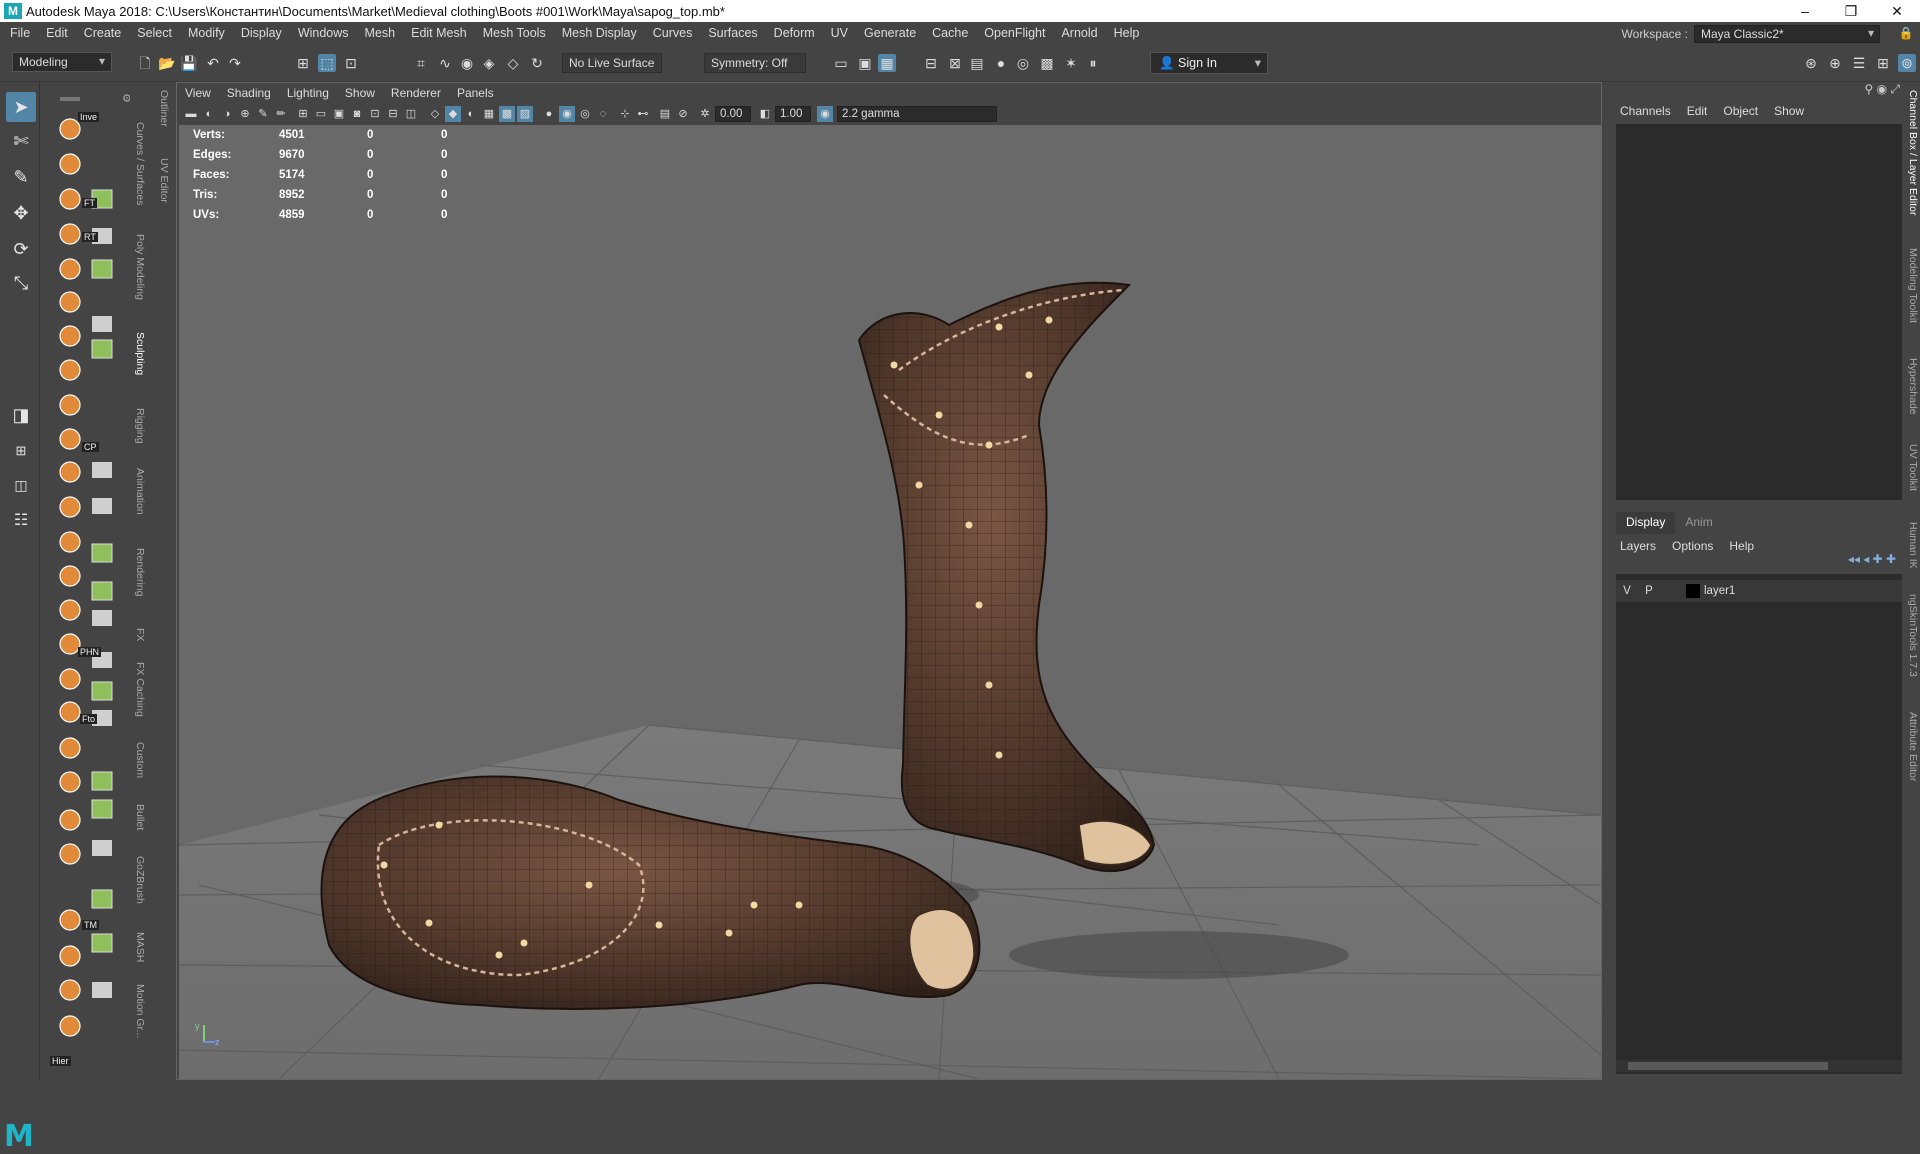 The height and width of the screenshot is (1154, 1920). I want to click on menu-generate: Generate, so click(890, 33).